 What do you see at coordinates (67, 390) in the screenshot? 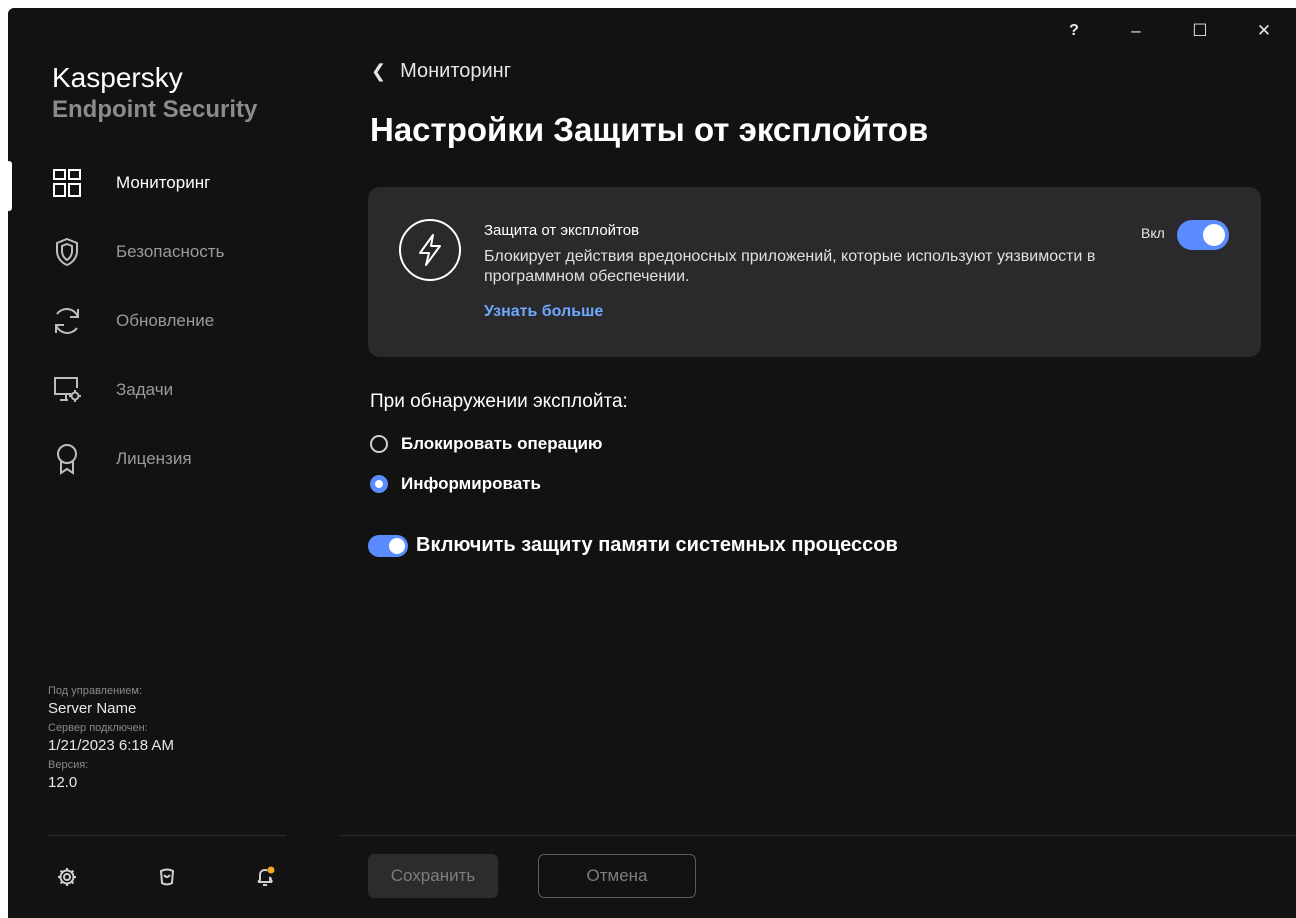
I see `computer-task-icon` at bounding box center [67, 390].